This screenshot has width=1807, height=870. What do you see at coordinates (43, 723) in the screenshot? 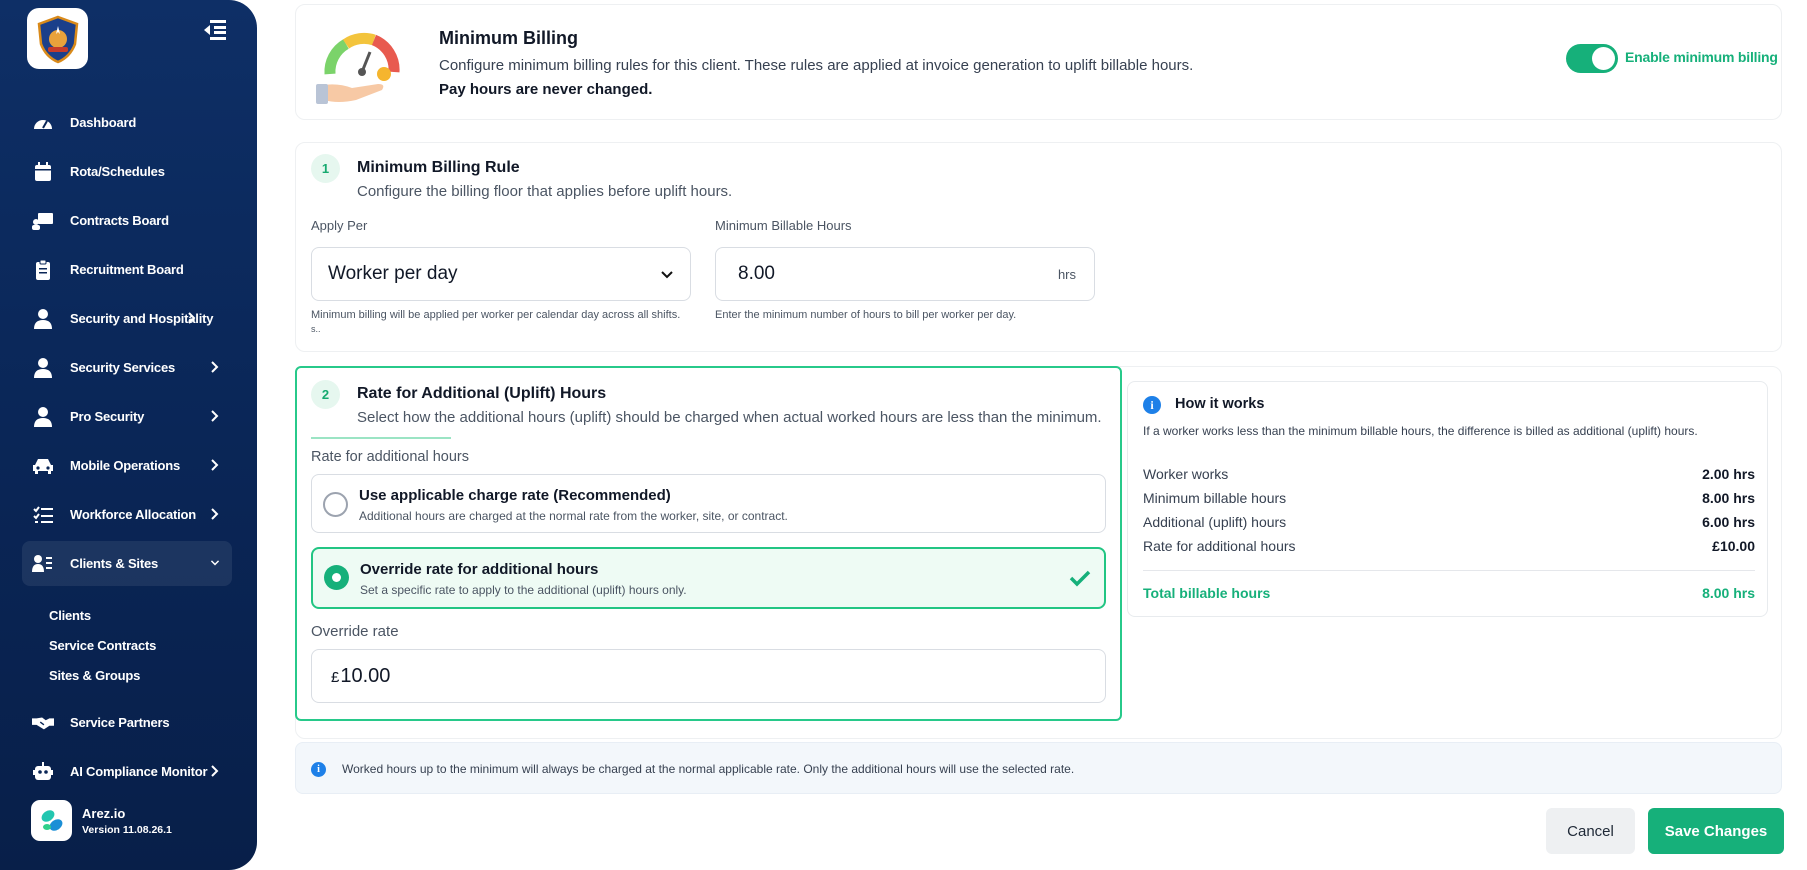
I see `handshake-icon` at bounding box center [43, 723].